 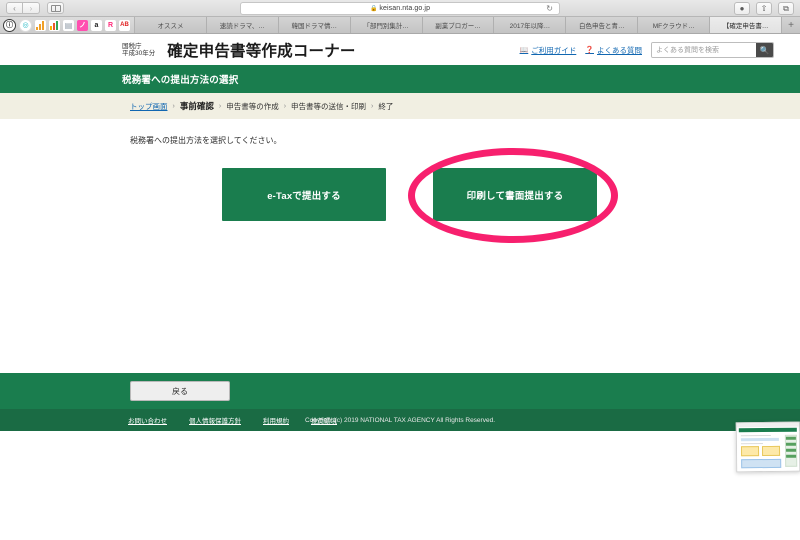 I want to click on breadcrumb: トップ画面 › 事前確認 › 申告書等の作成 › 申告書等の送信・印刷 › 終了, so click(x=261, y=106).